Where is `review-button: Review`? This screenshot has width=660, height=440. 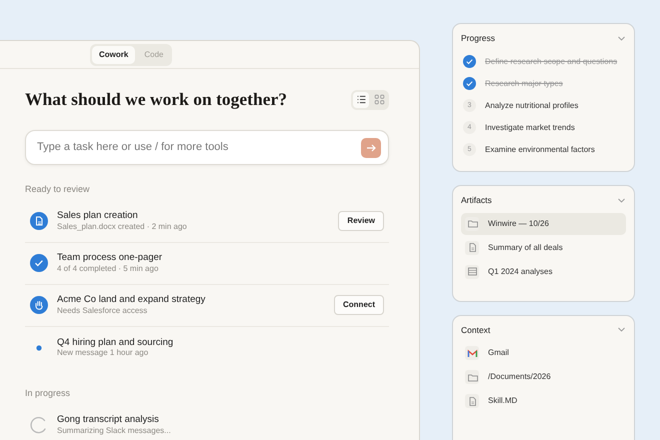 review-button: Review is located at coordinates (361, 221).